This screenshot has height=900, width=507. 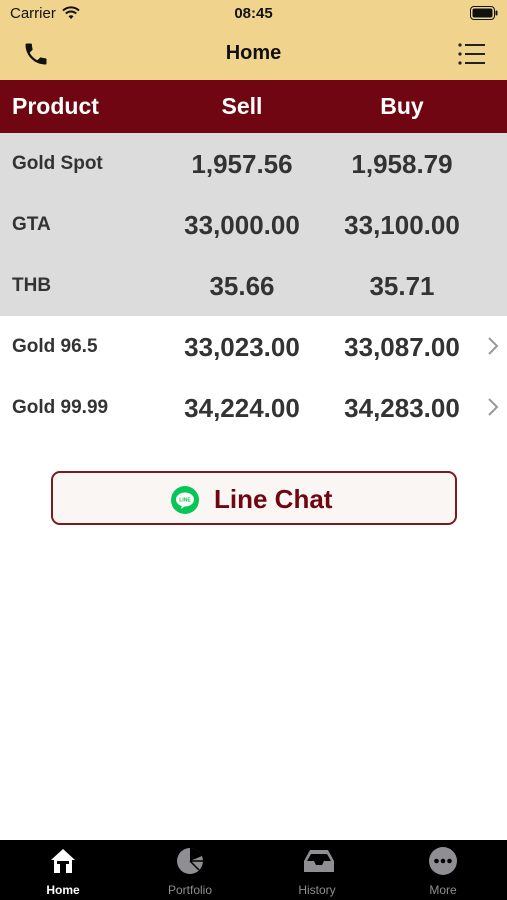 I want to click on product-name: Gold 99.99, so click(x=60, y=407).